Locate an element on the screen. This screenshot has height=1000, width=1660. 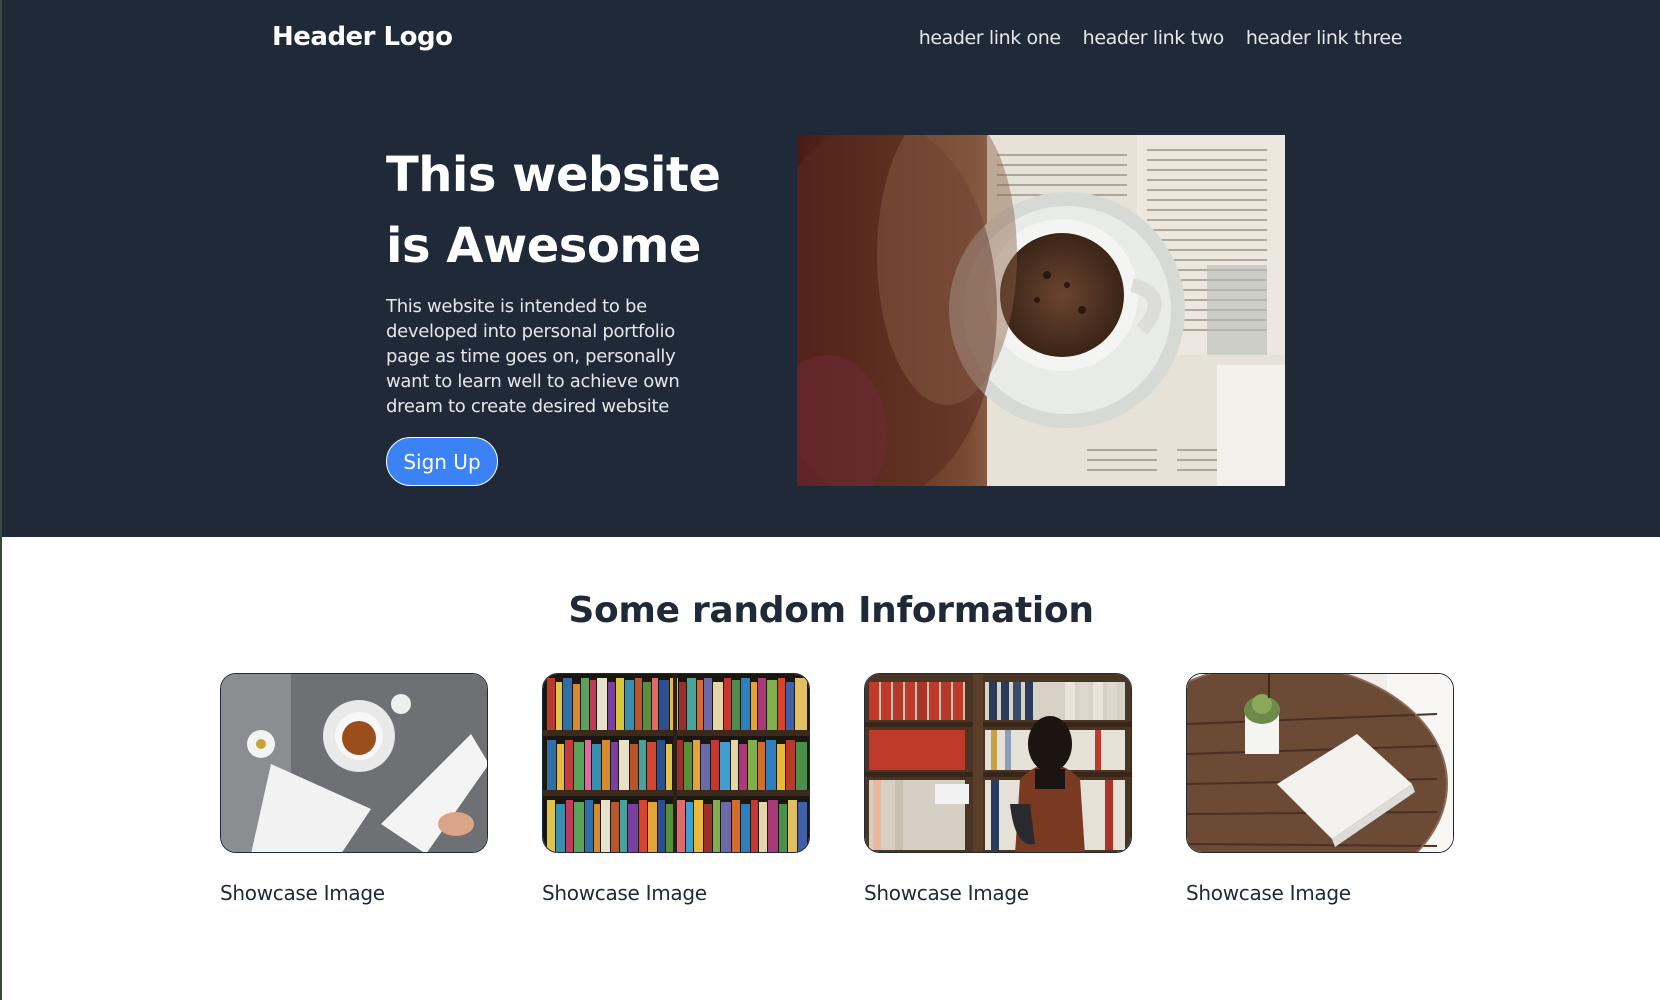
header-link-one: header link one is located at coordinates (990, 38).